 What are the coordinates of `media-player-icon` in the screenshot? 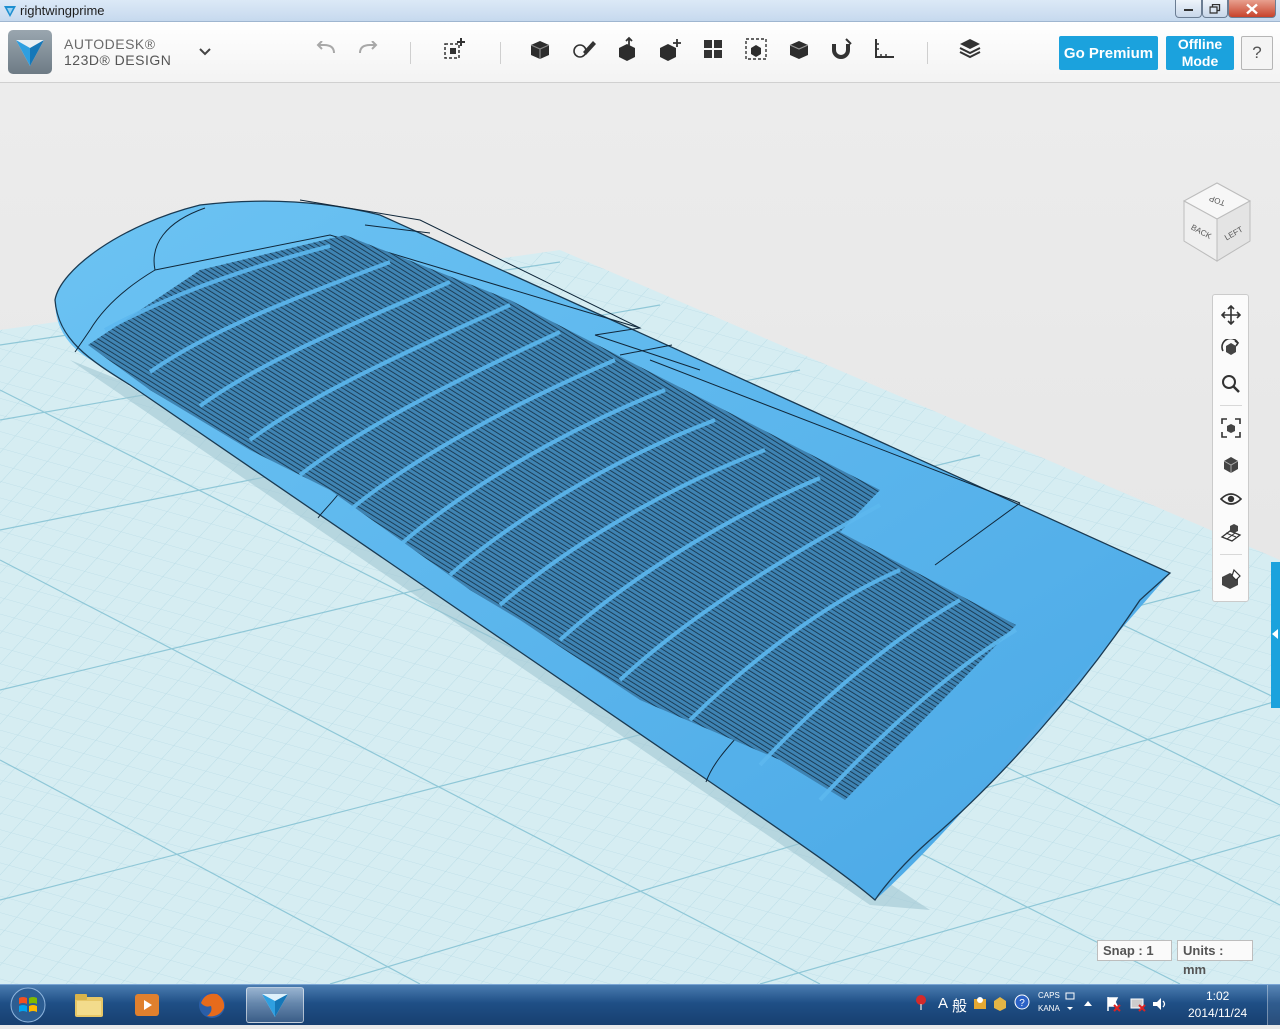 It's located at (147, 1005).